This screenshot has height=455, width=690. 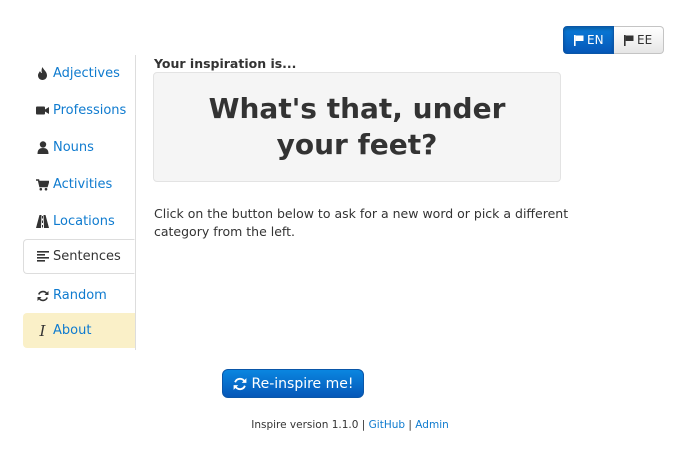 I want to click on sidebar-item-professions: Professions, so click(x=79, y=110).